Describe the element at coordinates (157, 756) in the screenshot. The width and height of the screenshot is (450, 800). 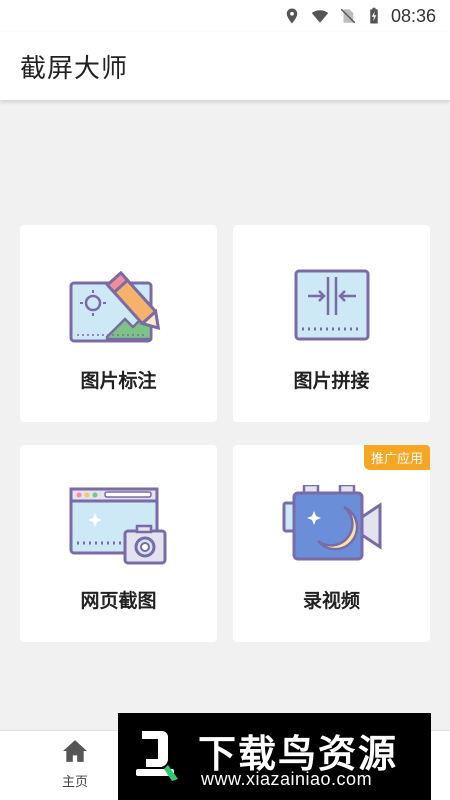
I see `bird-logo-icon` at that location.